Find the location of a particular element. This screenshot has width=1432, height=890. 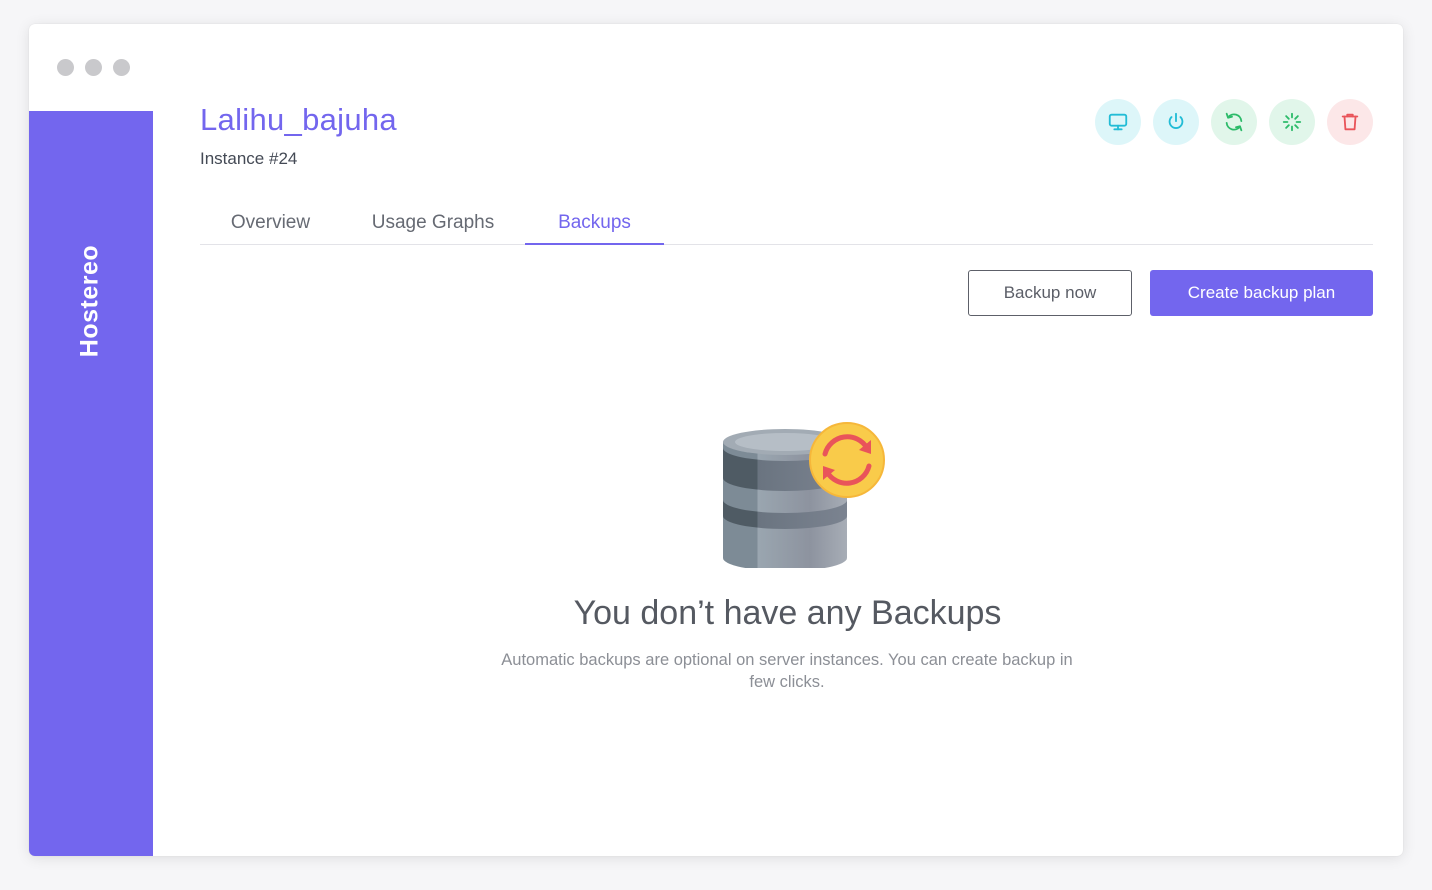

refresh-icon is located at coordinates (1234, 122).